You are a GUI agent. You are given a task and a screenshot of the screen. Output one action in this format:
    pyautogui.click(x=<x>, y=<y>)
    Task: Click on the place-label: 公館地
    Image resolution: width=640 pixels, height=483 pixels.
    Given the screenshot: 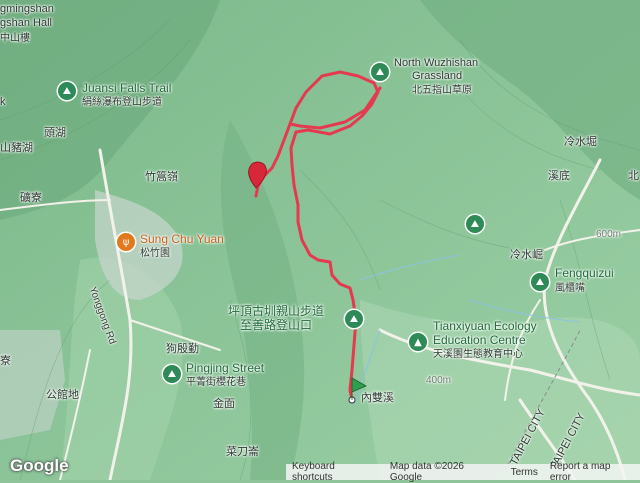 What is the action you would take?
    pyautogui.click(x=62, y=395)
    